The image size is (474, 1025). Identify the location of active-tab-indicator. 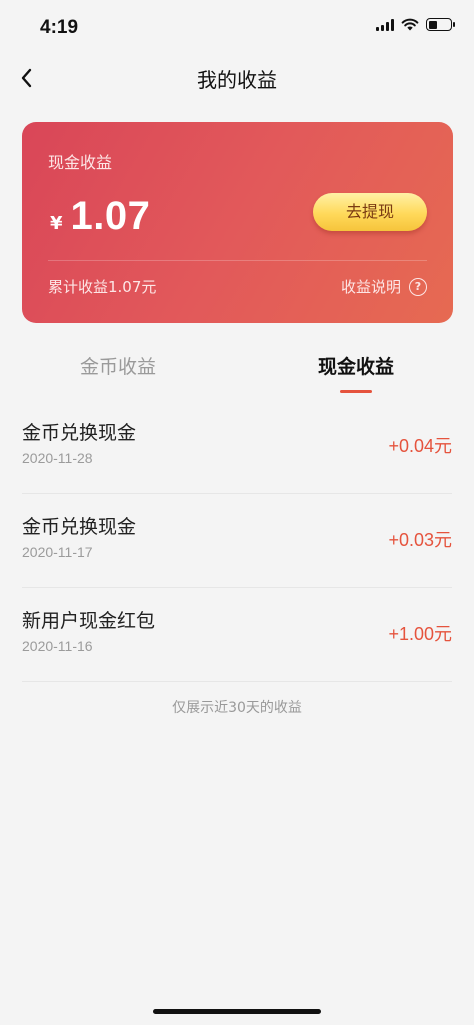
(356, 391).